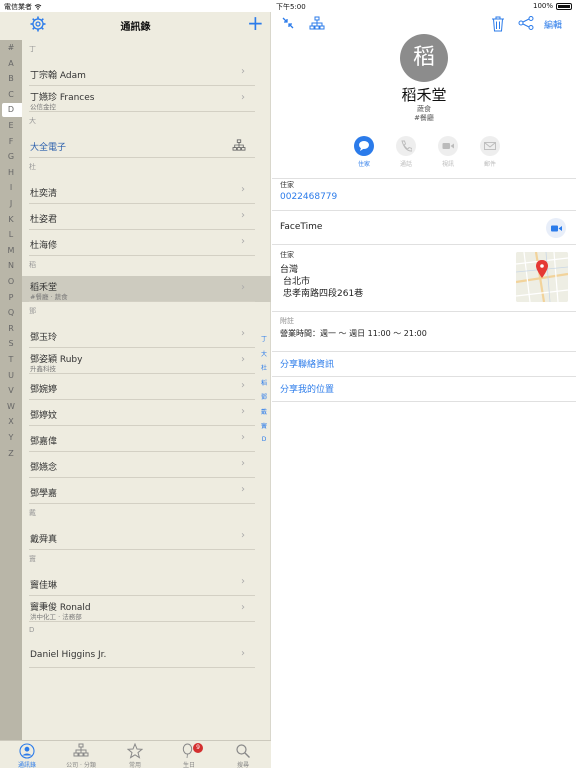 The width and height of the screenshot is (576, 768). Describe the element at coordinates (146, 361) in the screenshot. I see `contact-row: 鄧姿穎 Ruby 升鑫科技 ›` at that location.